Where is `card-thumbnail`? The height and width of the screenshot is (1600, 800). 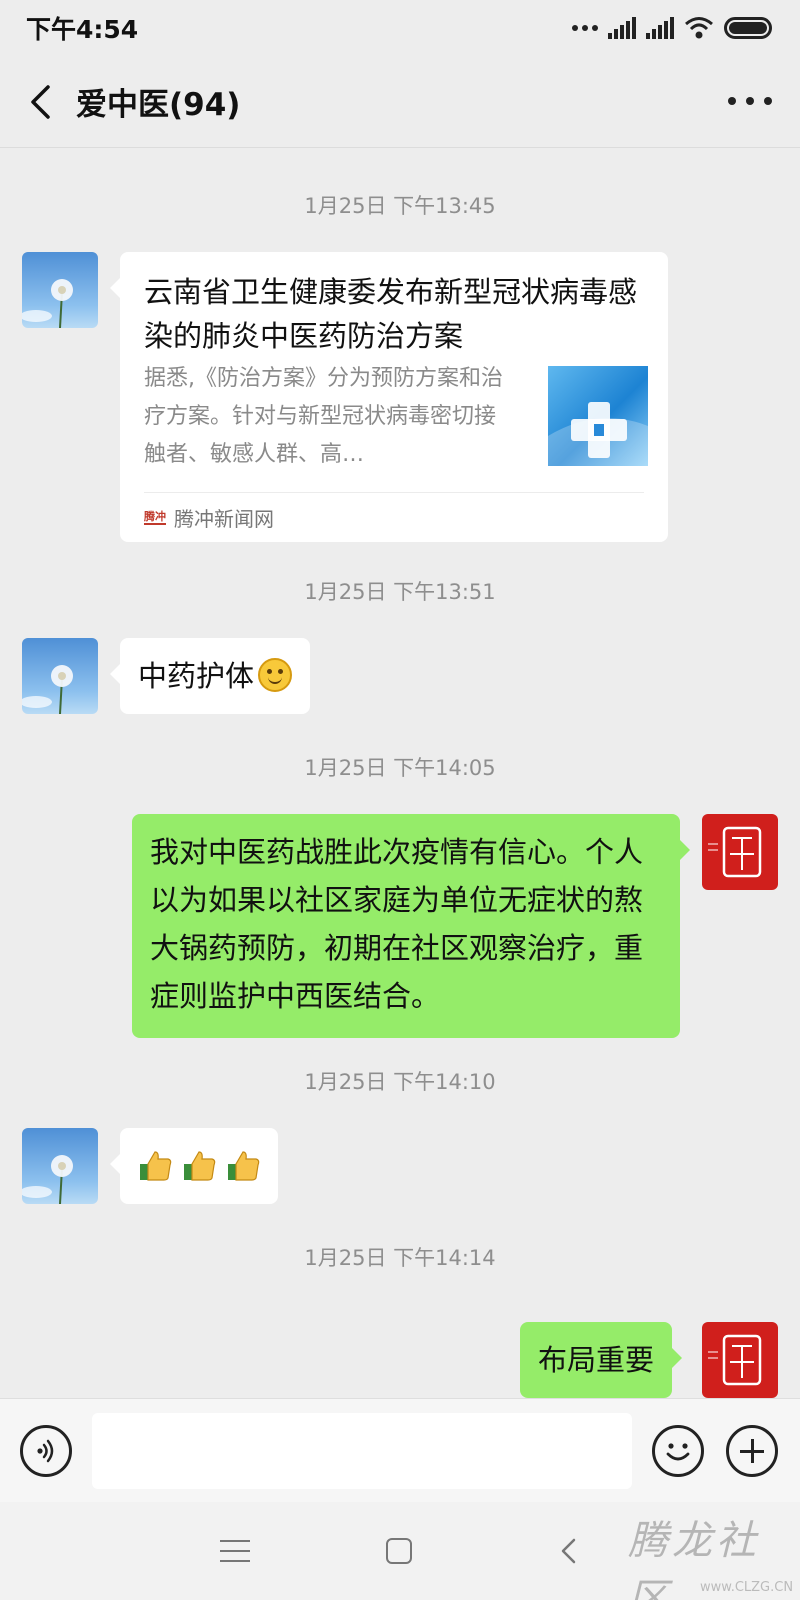
card-thumbnail is located at coordinates (598, 416).